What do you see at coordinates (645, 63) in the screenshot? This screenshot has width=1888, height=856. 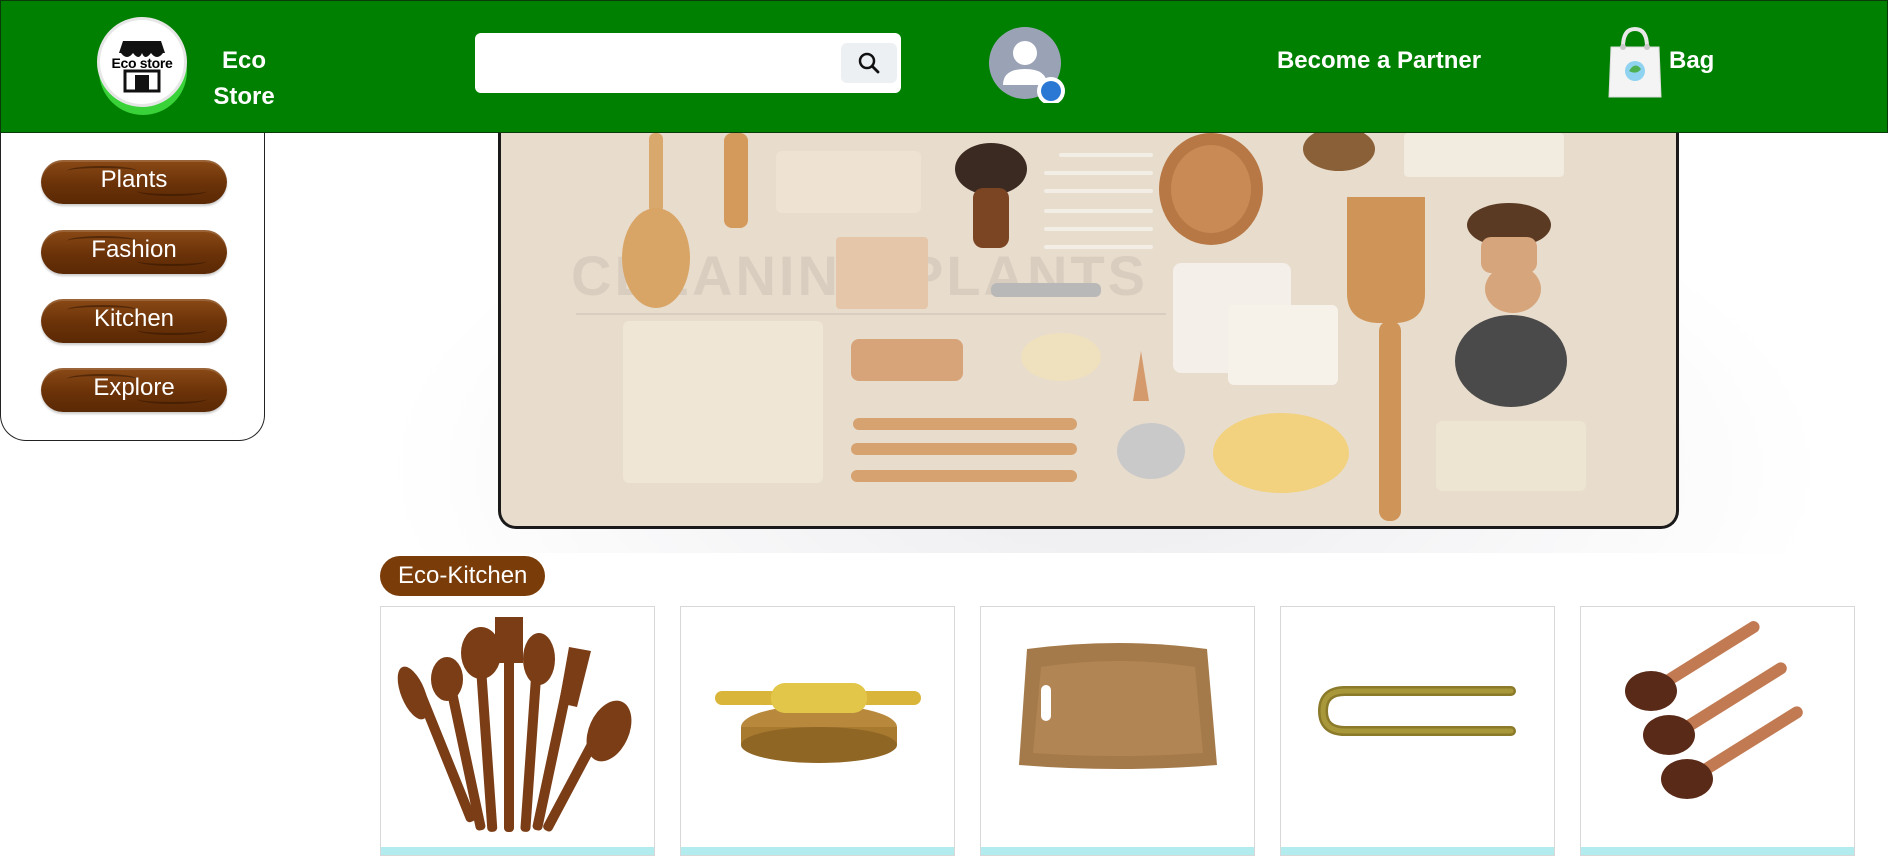 I see `search-input` at bounding box center [645, 63].